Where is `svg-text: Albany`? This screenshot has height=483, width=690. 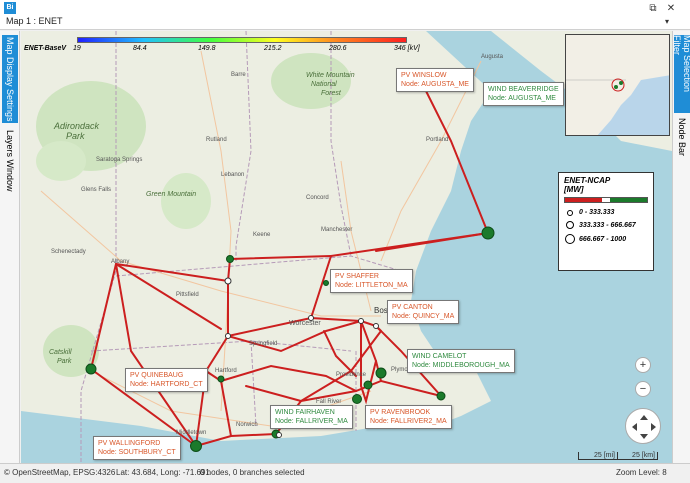 svg-text: Albany is located at coordinates (120, 262).